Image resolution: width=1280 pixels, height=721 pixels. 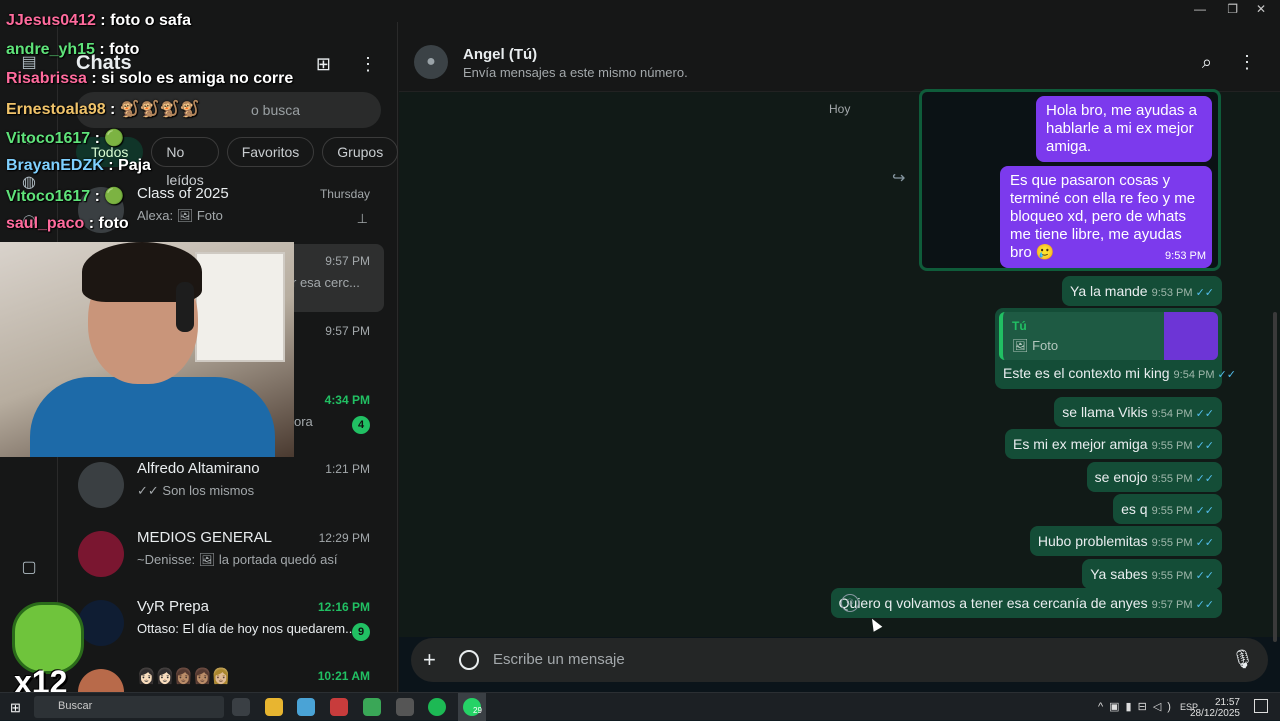 What do you see at coordinates (237, 559) in the screenshot?
I see `chat-preview: ~Denisse: 🖼 la portada quedó así` at bounding box center [237, 559].